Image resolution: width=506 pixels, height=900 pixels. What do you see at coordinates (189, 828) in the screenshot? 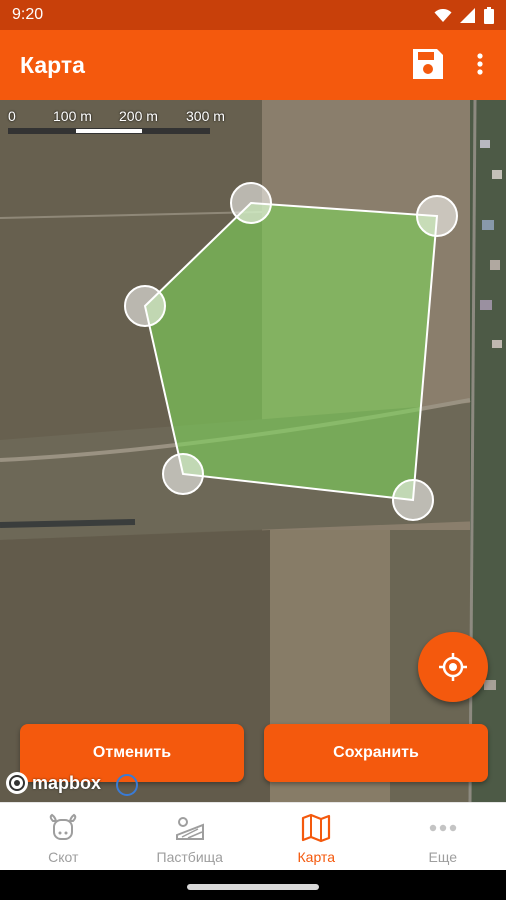
I see `pasture-icon` at bounding box center [189, 828].